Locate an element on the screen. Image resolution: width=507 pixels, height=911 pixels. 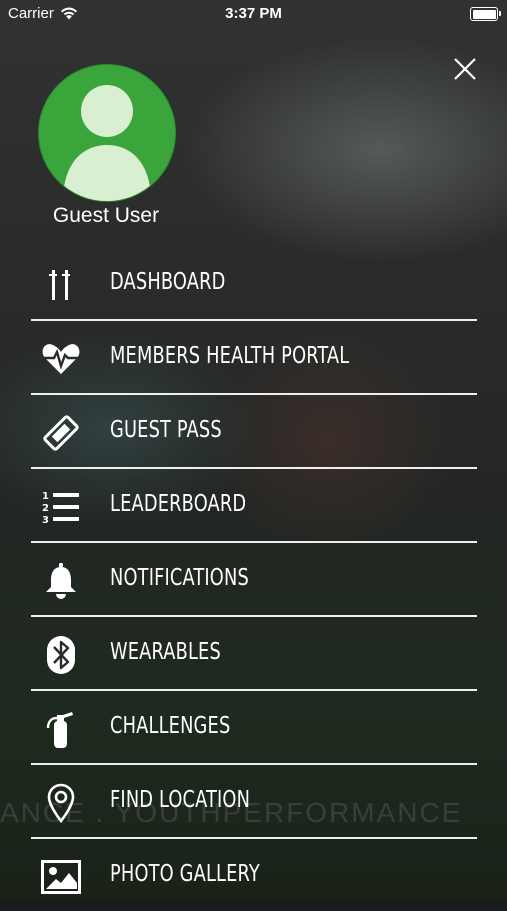
fire-extinguisher-icon is located at coordinates (61, 729).